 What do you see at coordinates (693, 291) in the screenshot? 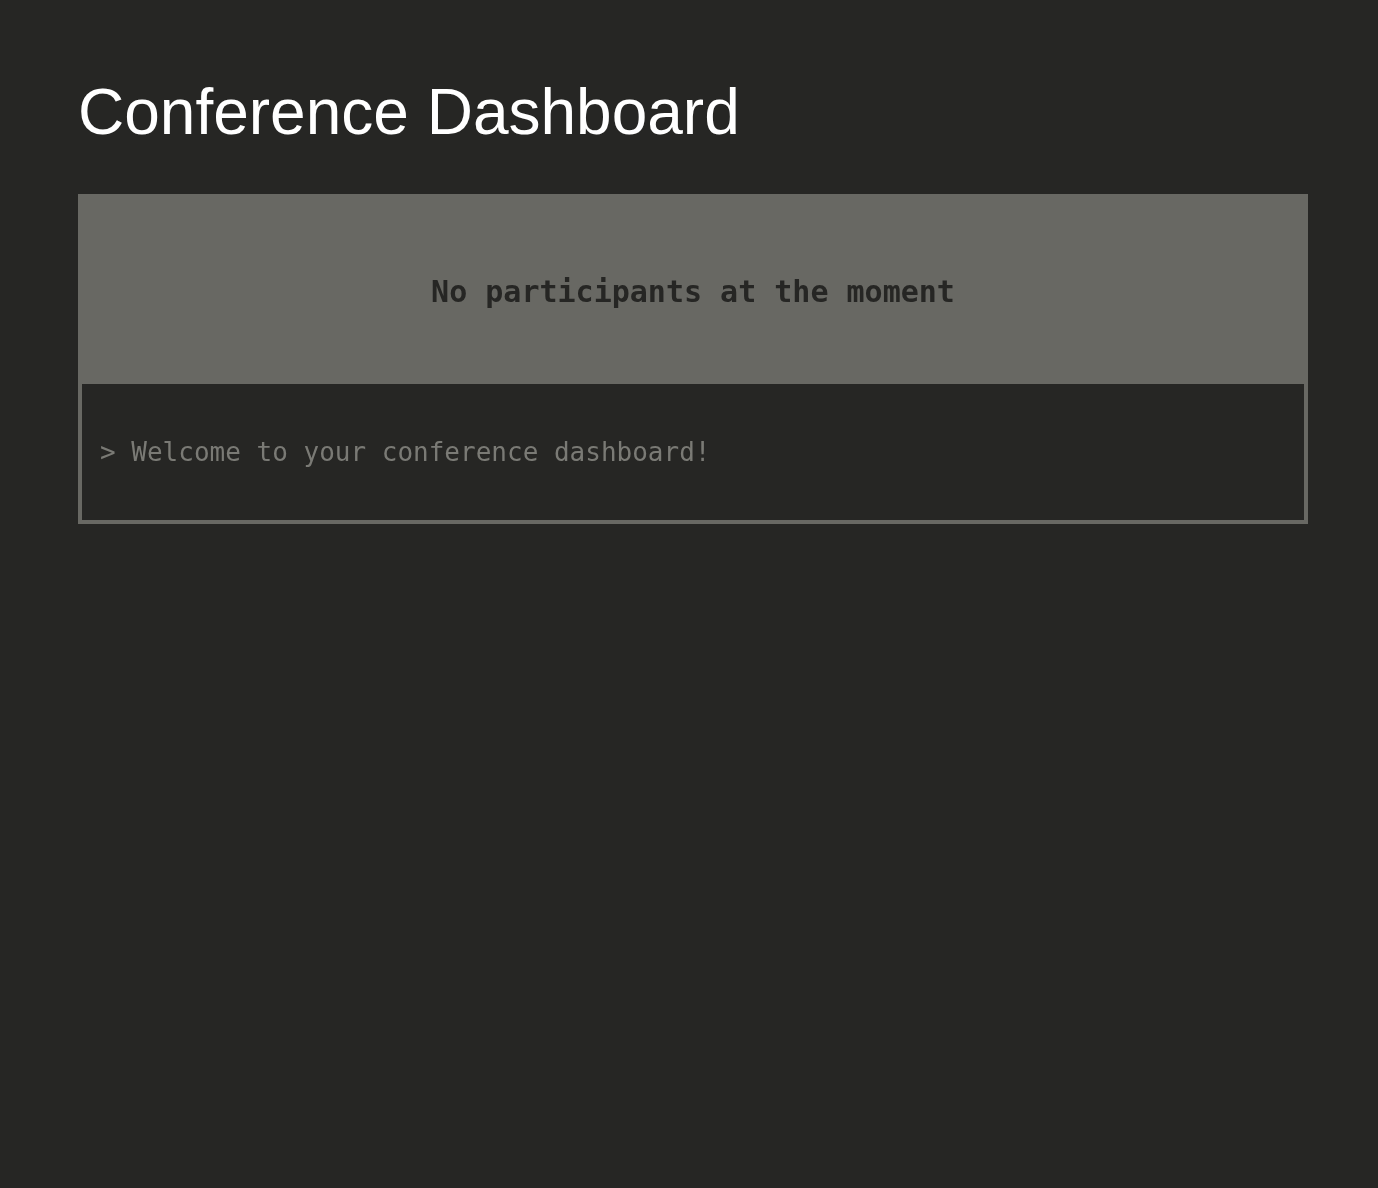
I see `empty-message: No participants at the moment` at bounding box center [693, 291].